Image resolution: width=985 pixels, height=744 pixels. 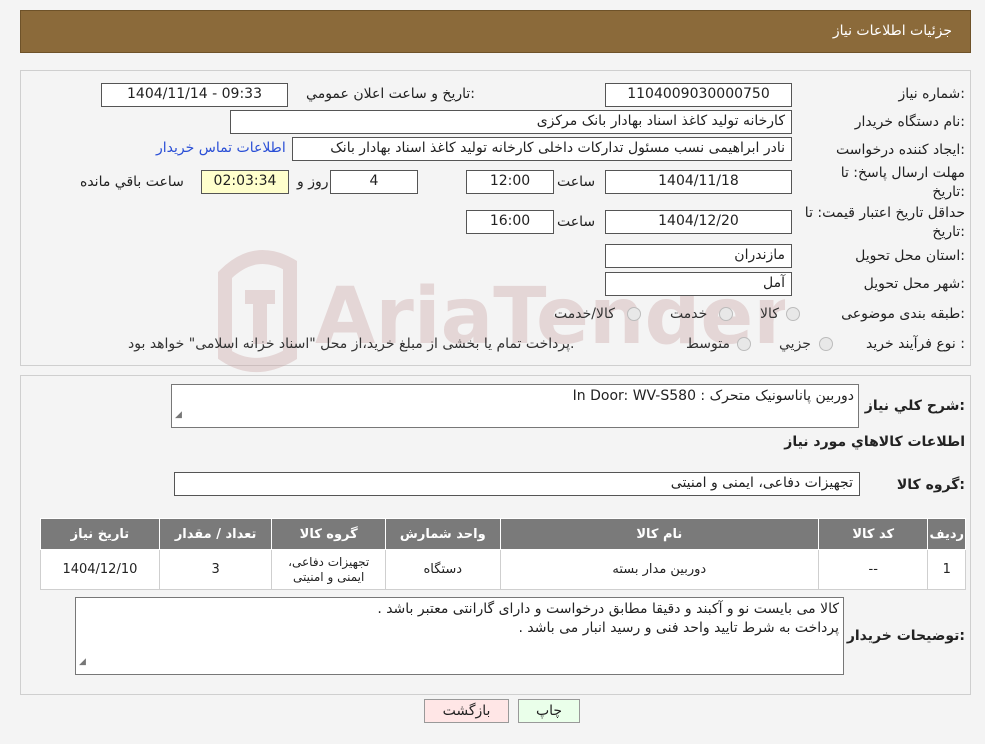 I want to click on category-goods-option: کالا, so click(x=769, y=314).